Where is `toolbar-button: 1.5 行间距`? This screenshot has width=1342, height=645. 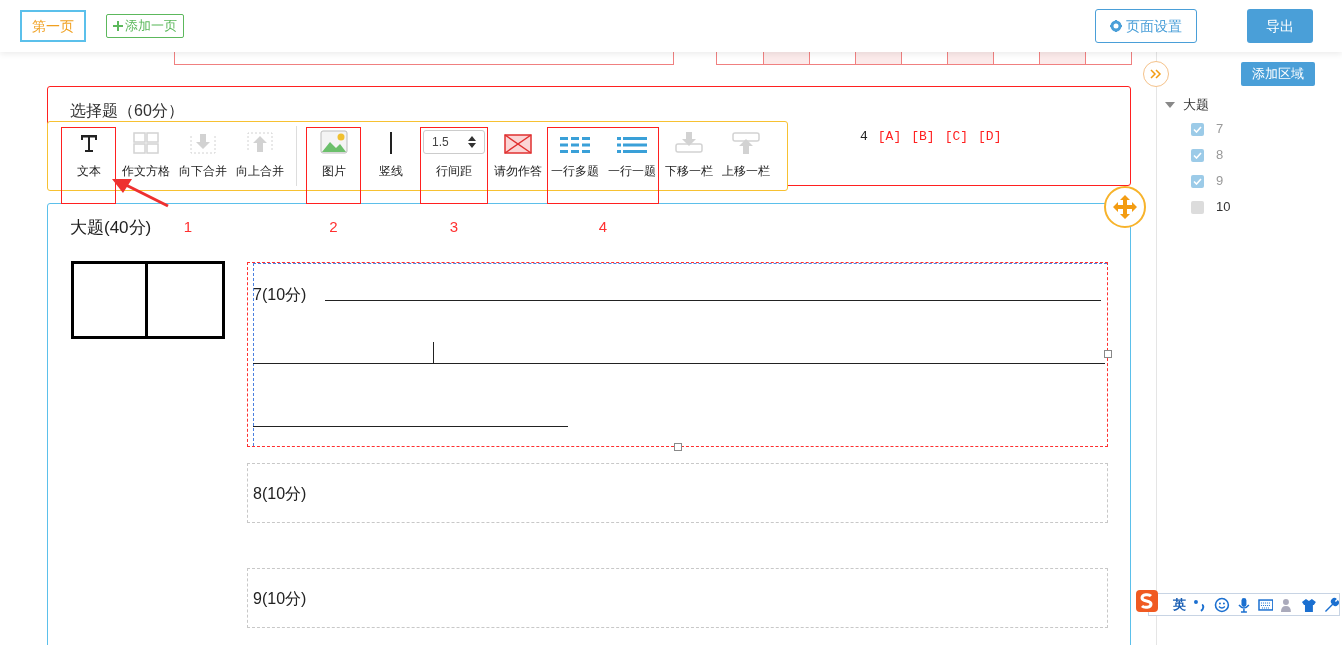 toolbar-button: 1.5 行间距 is located at coordinates (454, 156).